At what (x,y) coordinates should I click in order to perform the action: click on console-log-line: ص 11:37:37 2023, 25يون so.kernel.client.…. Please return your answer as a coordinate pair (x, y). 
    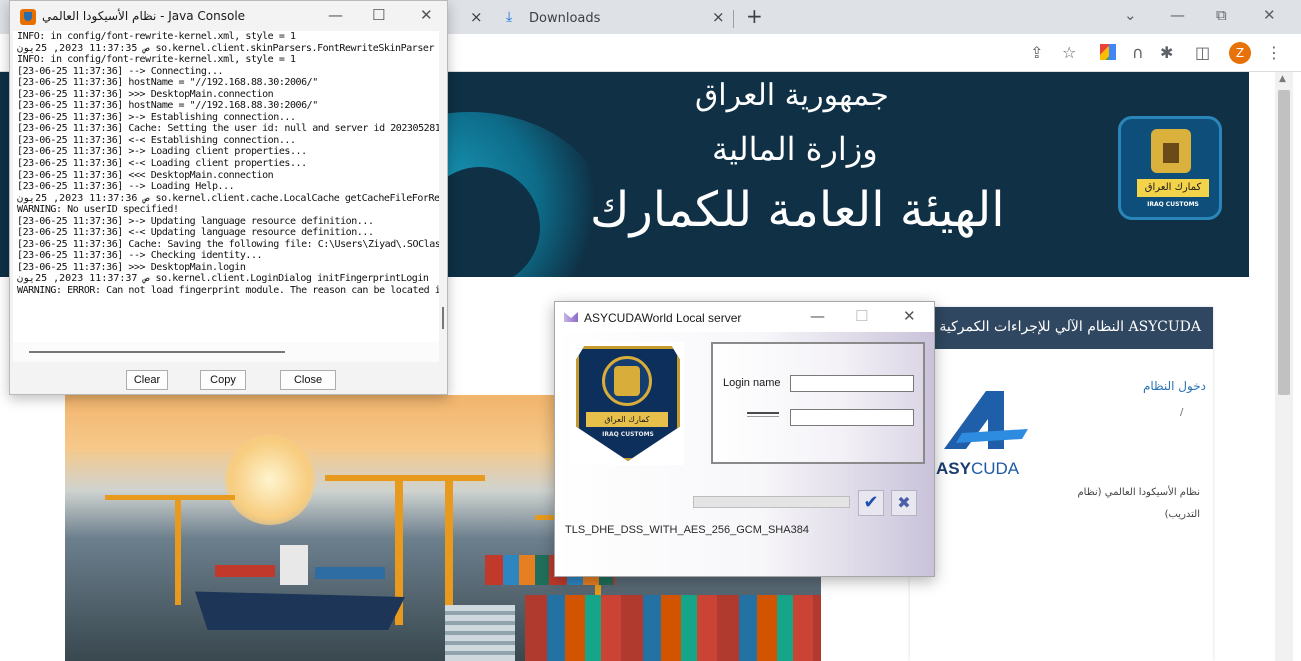
    Looking at the image, I should click on (223, 279).